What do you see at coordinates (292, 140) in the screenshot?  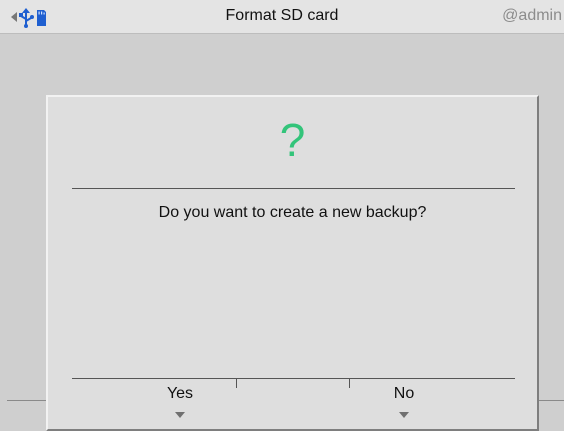 I see `question-mark-icon: ?` at bounding box center [292, 140].